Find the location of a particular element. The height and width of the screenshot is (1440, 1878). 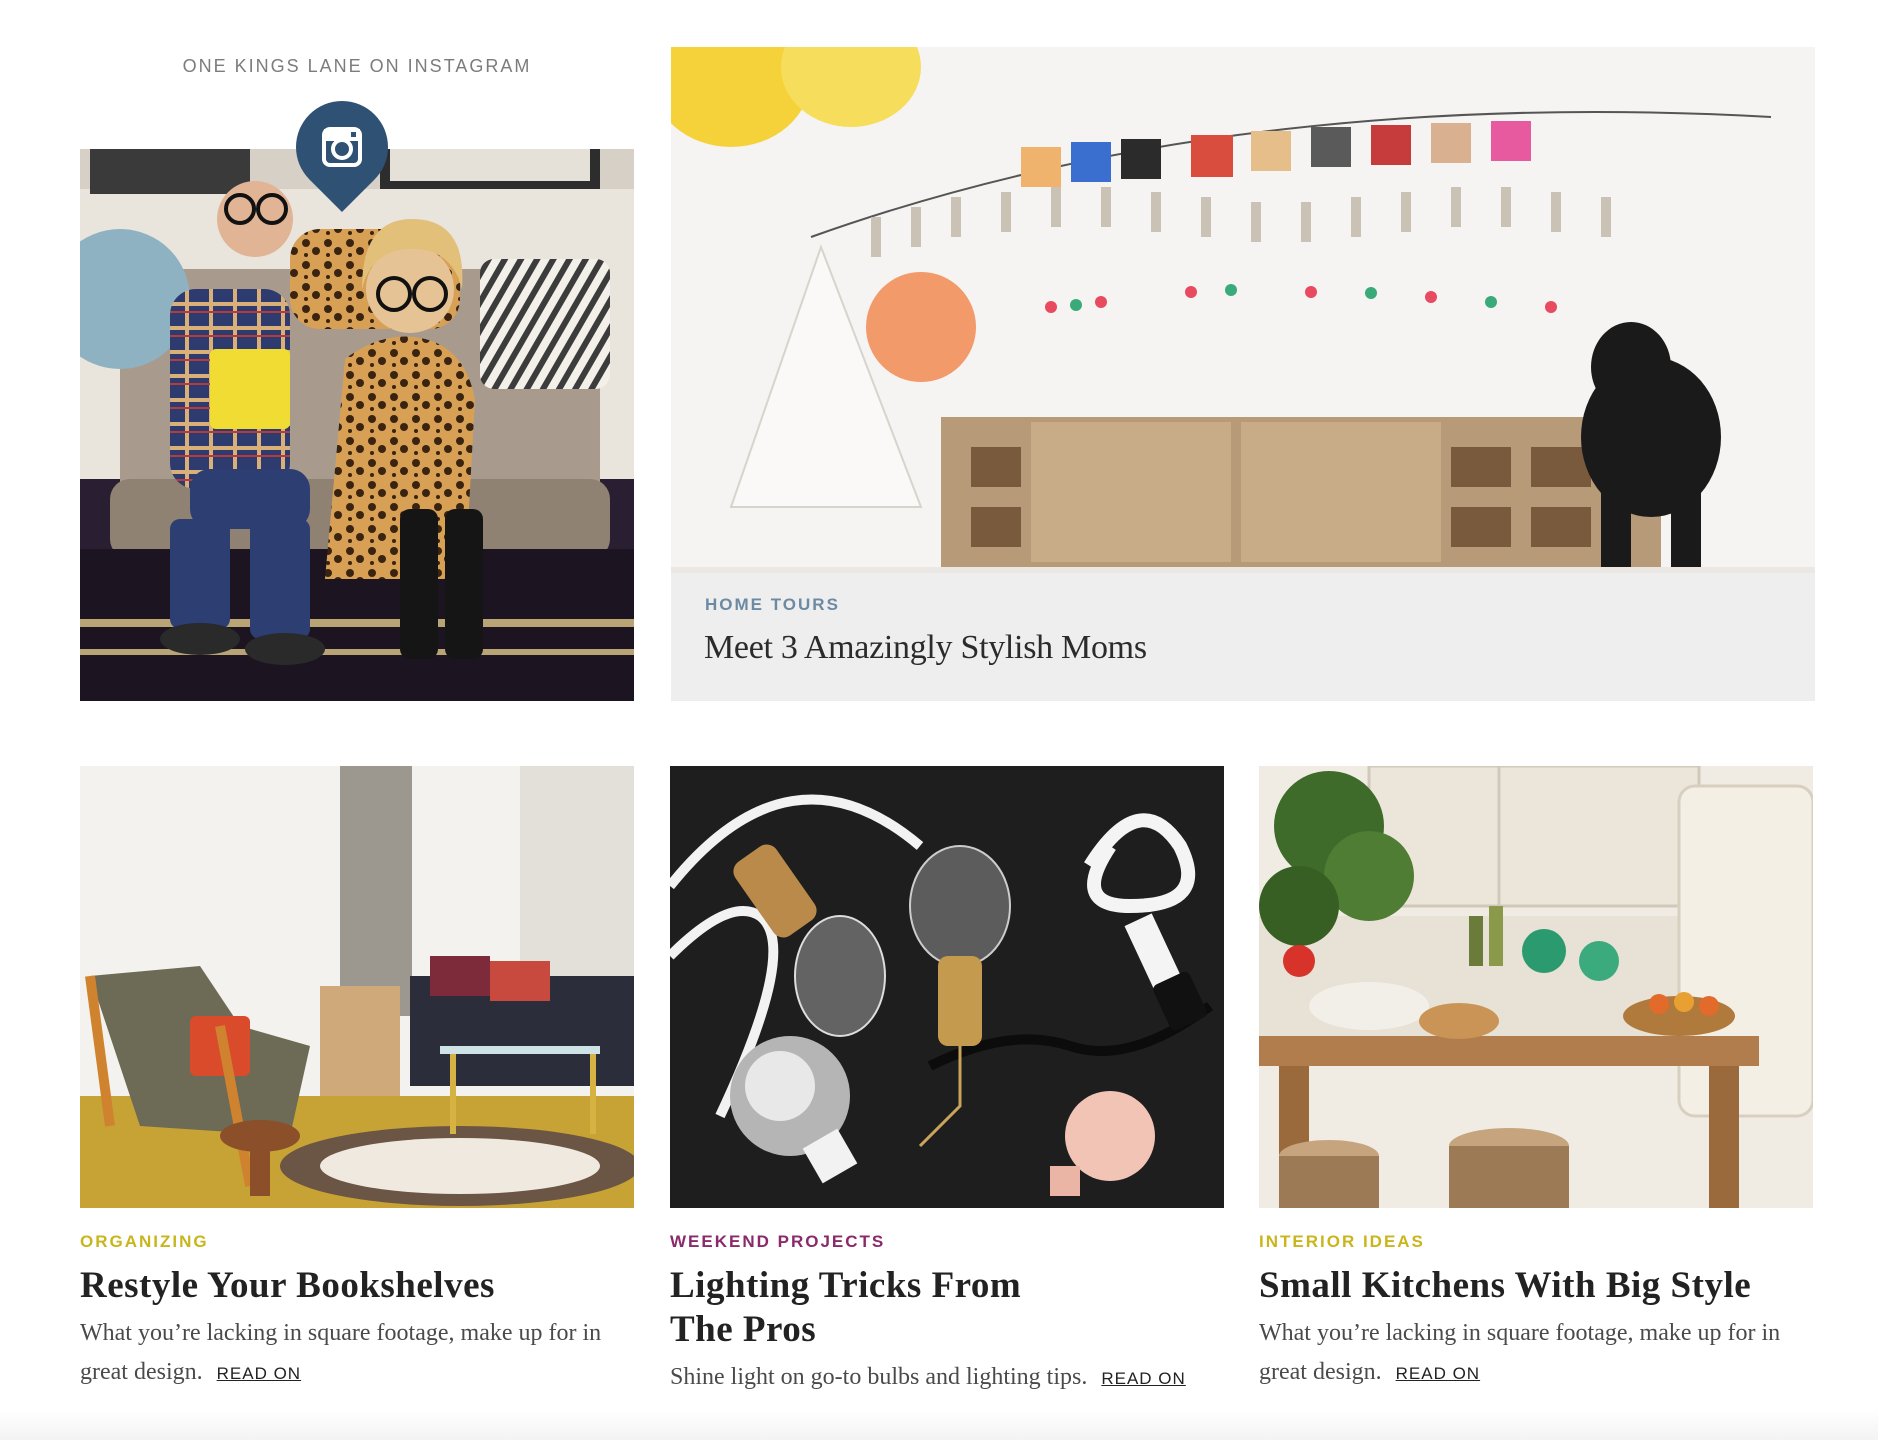

bottom-fade is located at coordinates (939, 1425).